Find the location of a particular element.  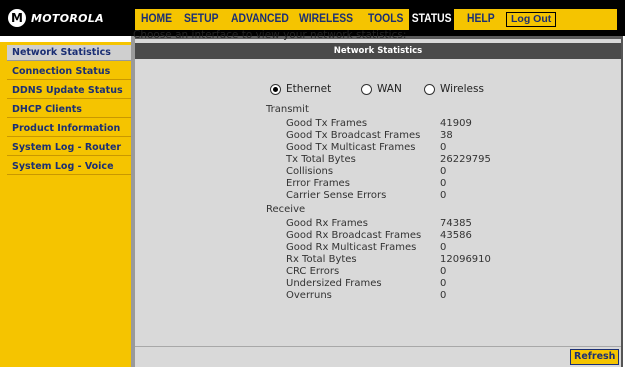

nav-tools: TOOLS is located at coordinates (385, 19).